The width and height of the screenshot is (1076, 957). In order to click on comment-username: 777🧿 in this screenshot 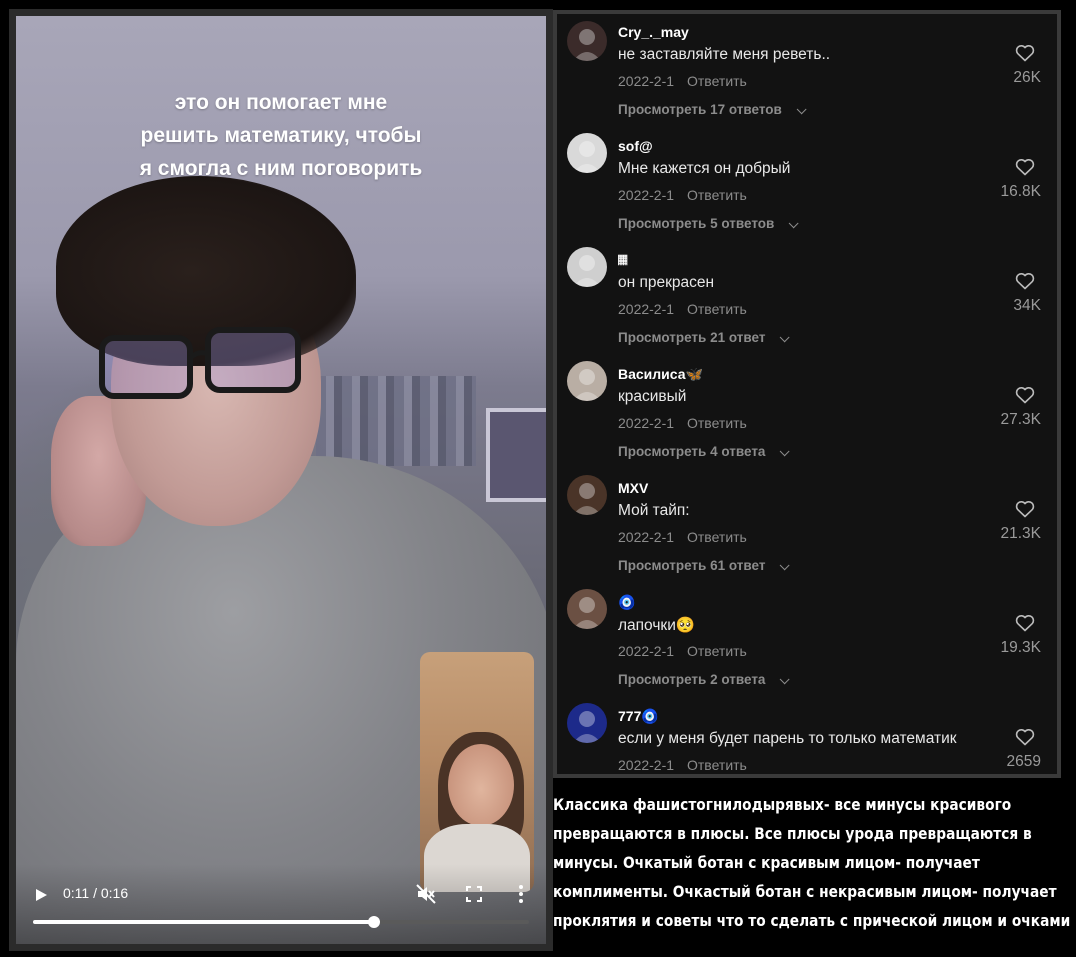, I will do `click(638, 716)`.